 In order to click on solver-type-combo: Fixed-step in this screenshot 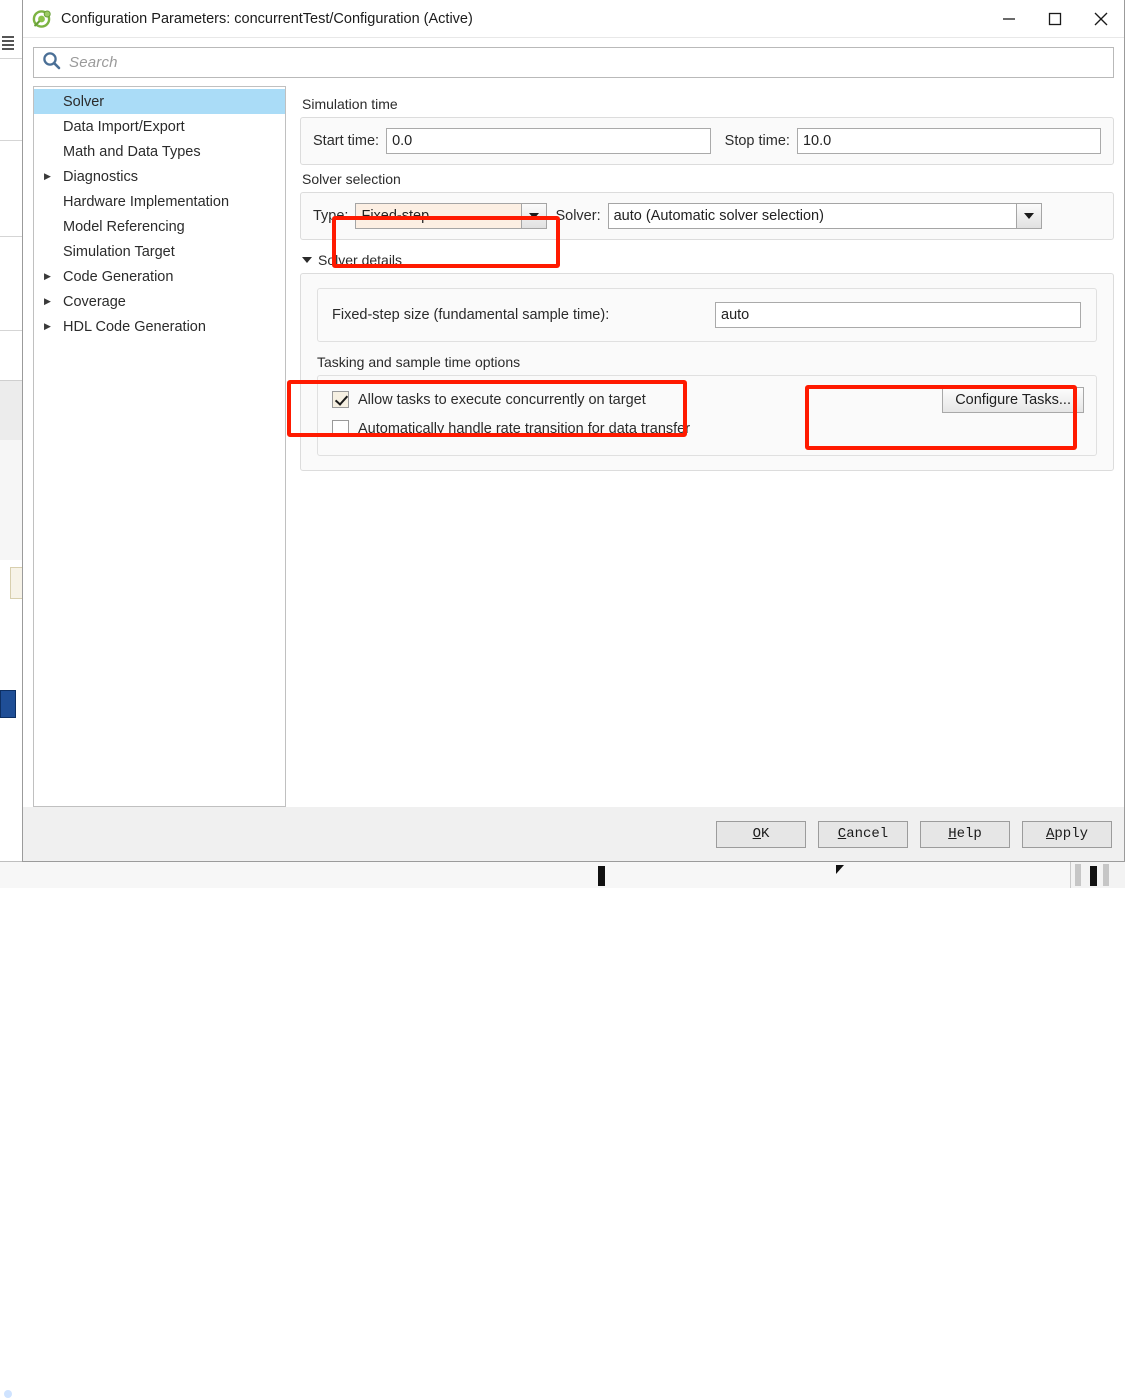, I will do `click(451, 216)`.